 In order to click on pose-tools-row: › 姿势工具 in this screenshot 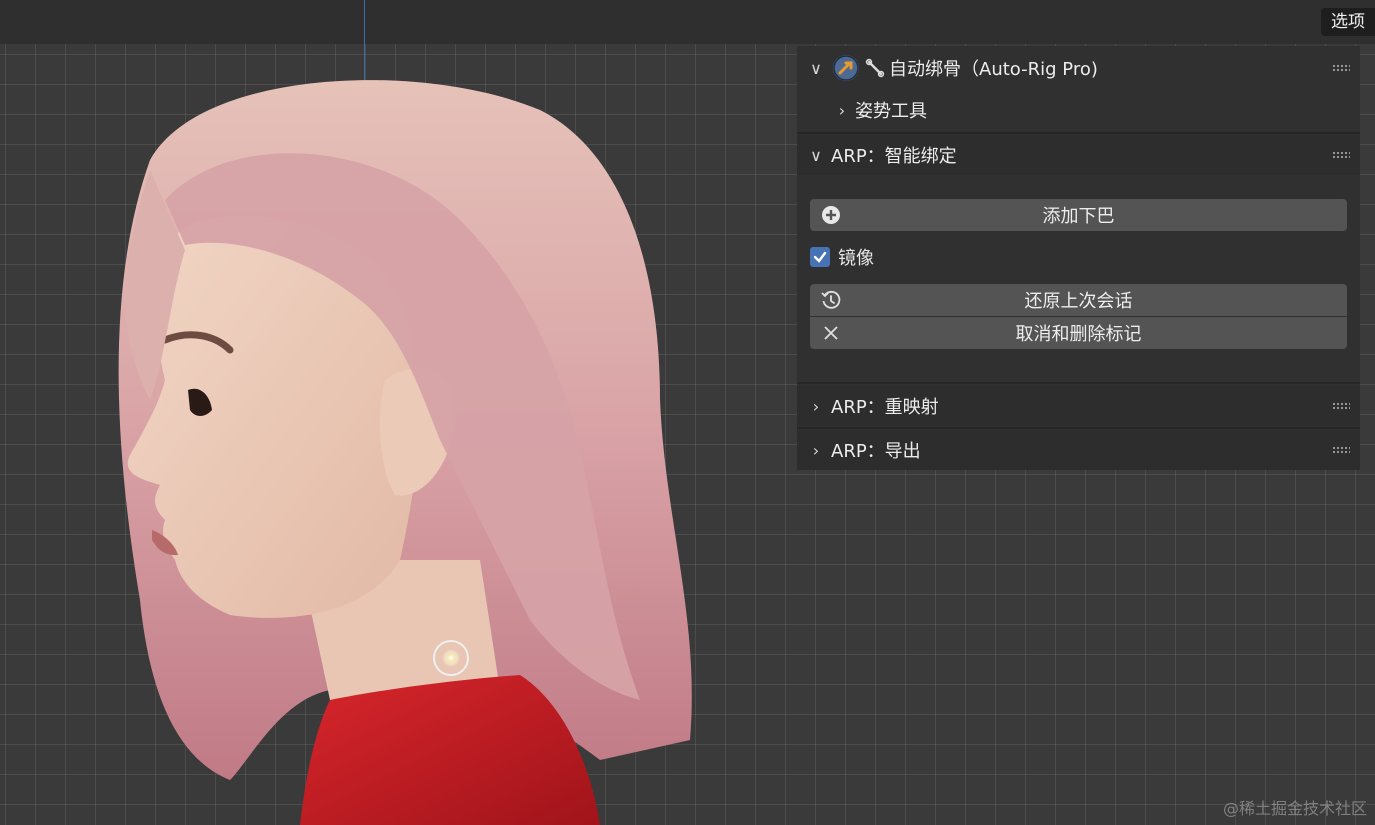, I will do `click(1078, 110)`.